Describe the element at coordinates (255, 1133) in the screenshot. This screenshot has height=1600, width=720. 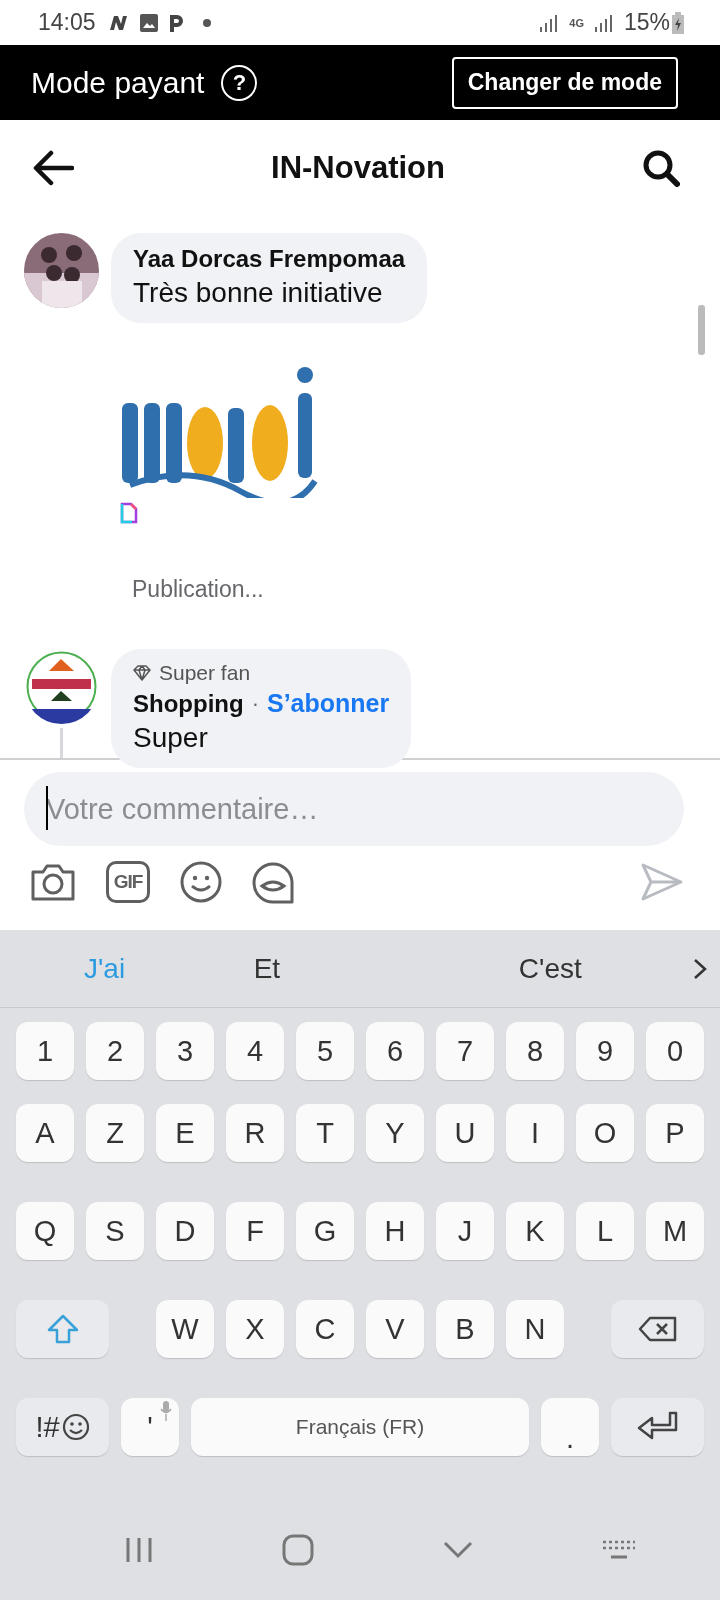
I see `key: R` at that location.